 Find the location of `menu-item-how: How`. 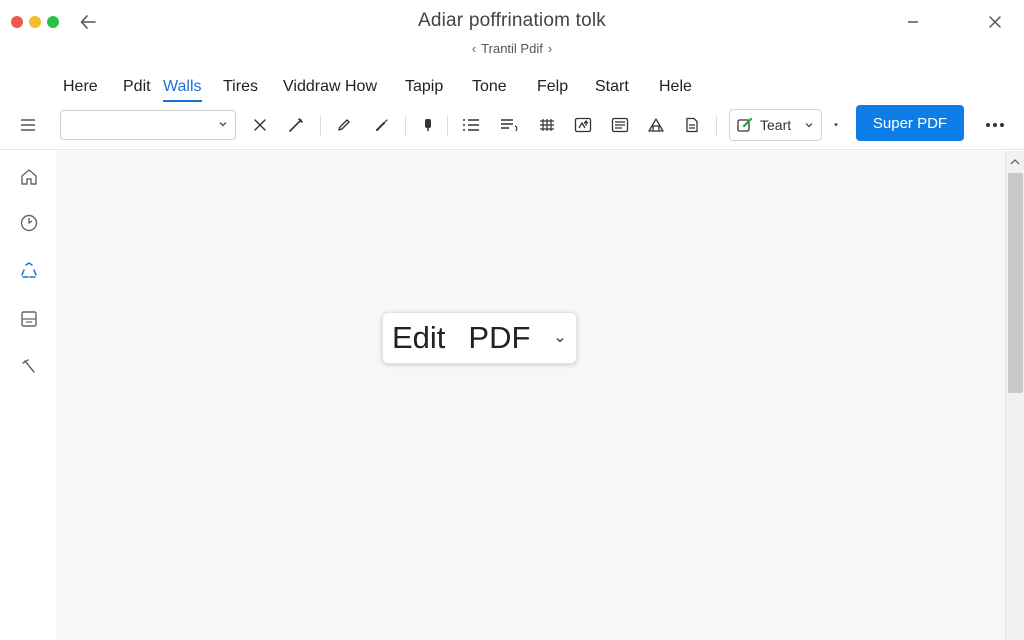

menu-item-how: How is located at coordinates (361, 89).